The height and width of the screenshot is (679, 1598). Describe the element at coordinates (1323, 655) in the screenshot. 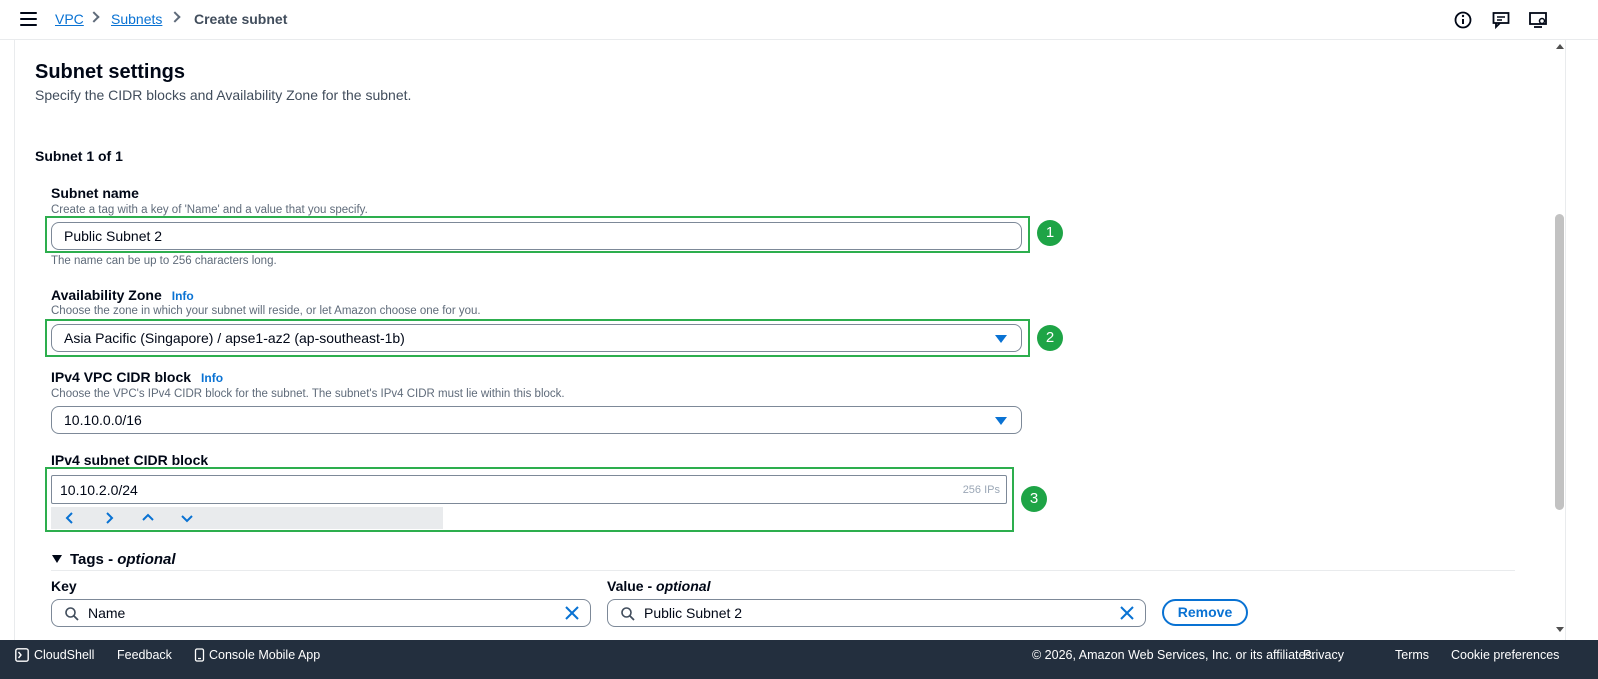

I see `footer-privacy: Privacy` at that location.